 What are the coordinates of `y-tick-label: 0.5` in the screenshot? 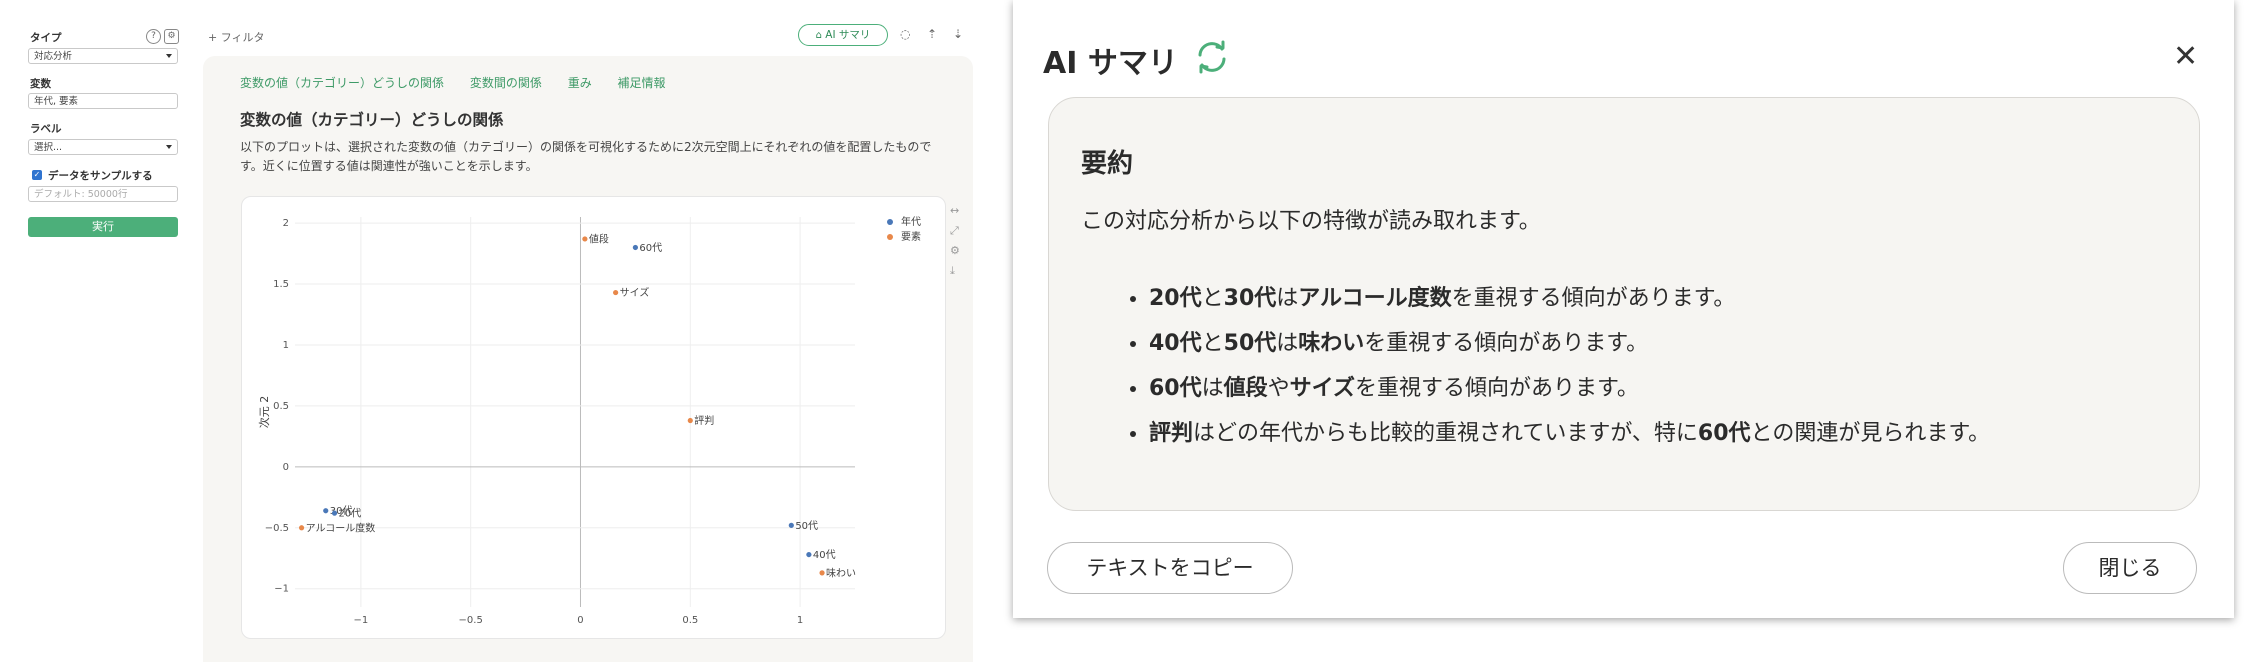 It's located at (281, 406).